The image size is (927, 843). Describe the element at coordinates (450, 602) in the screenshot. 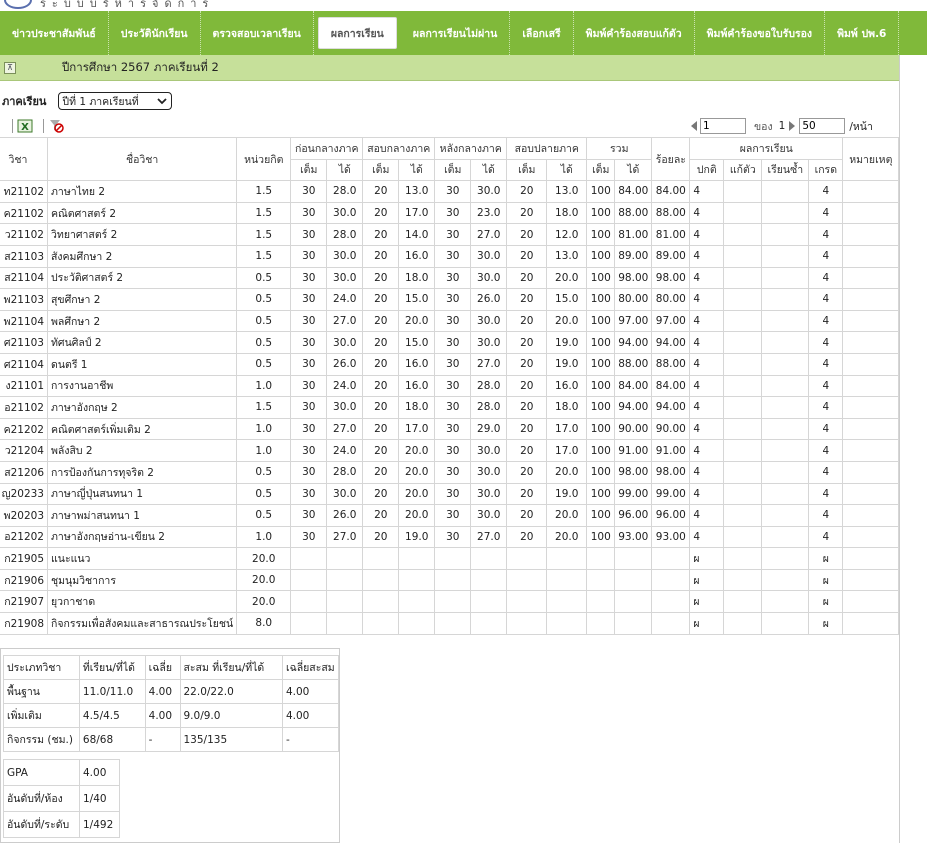

I see `table-row: ก21907 ยุวกาชาด 20.0 ผ ผ` at that location.